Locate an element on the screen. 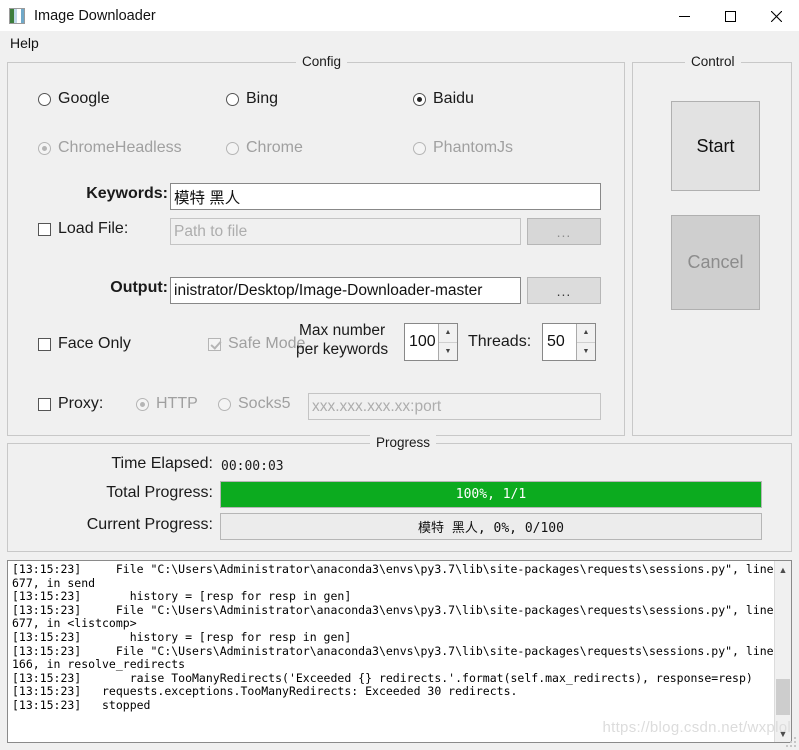 The image size is (799, 750). radio-label-baidu: Baidu is located at coordinates (453, 98).